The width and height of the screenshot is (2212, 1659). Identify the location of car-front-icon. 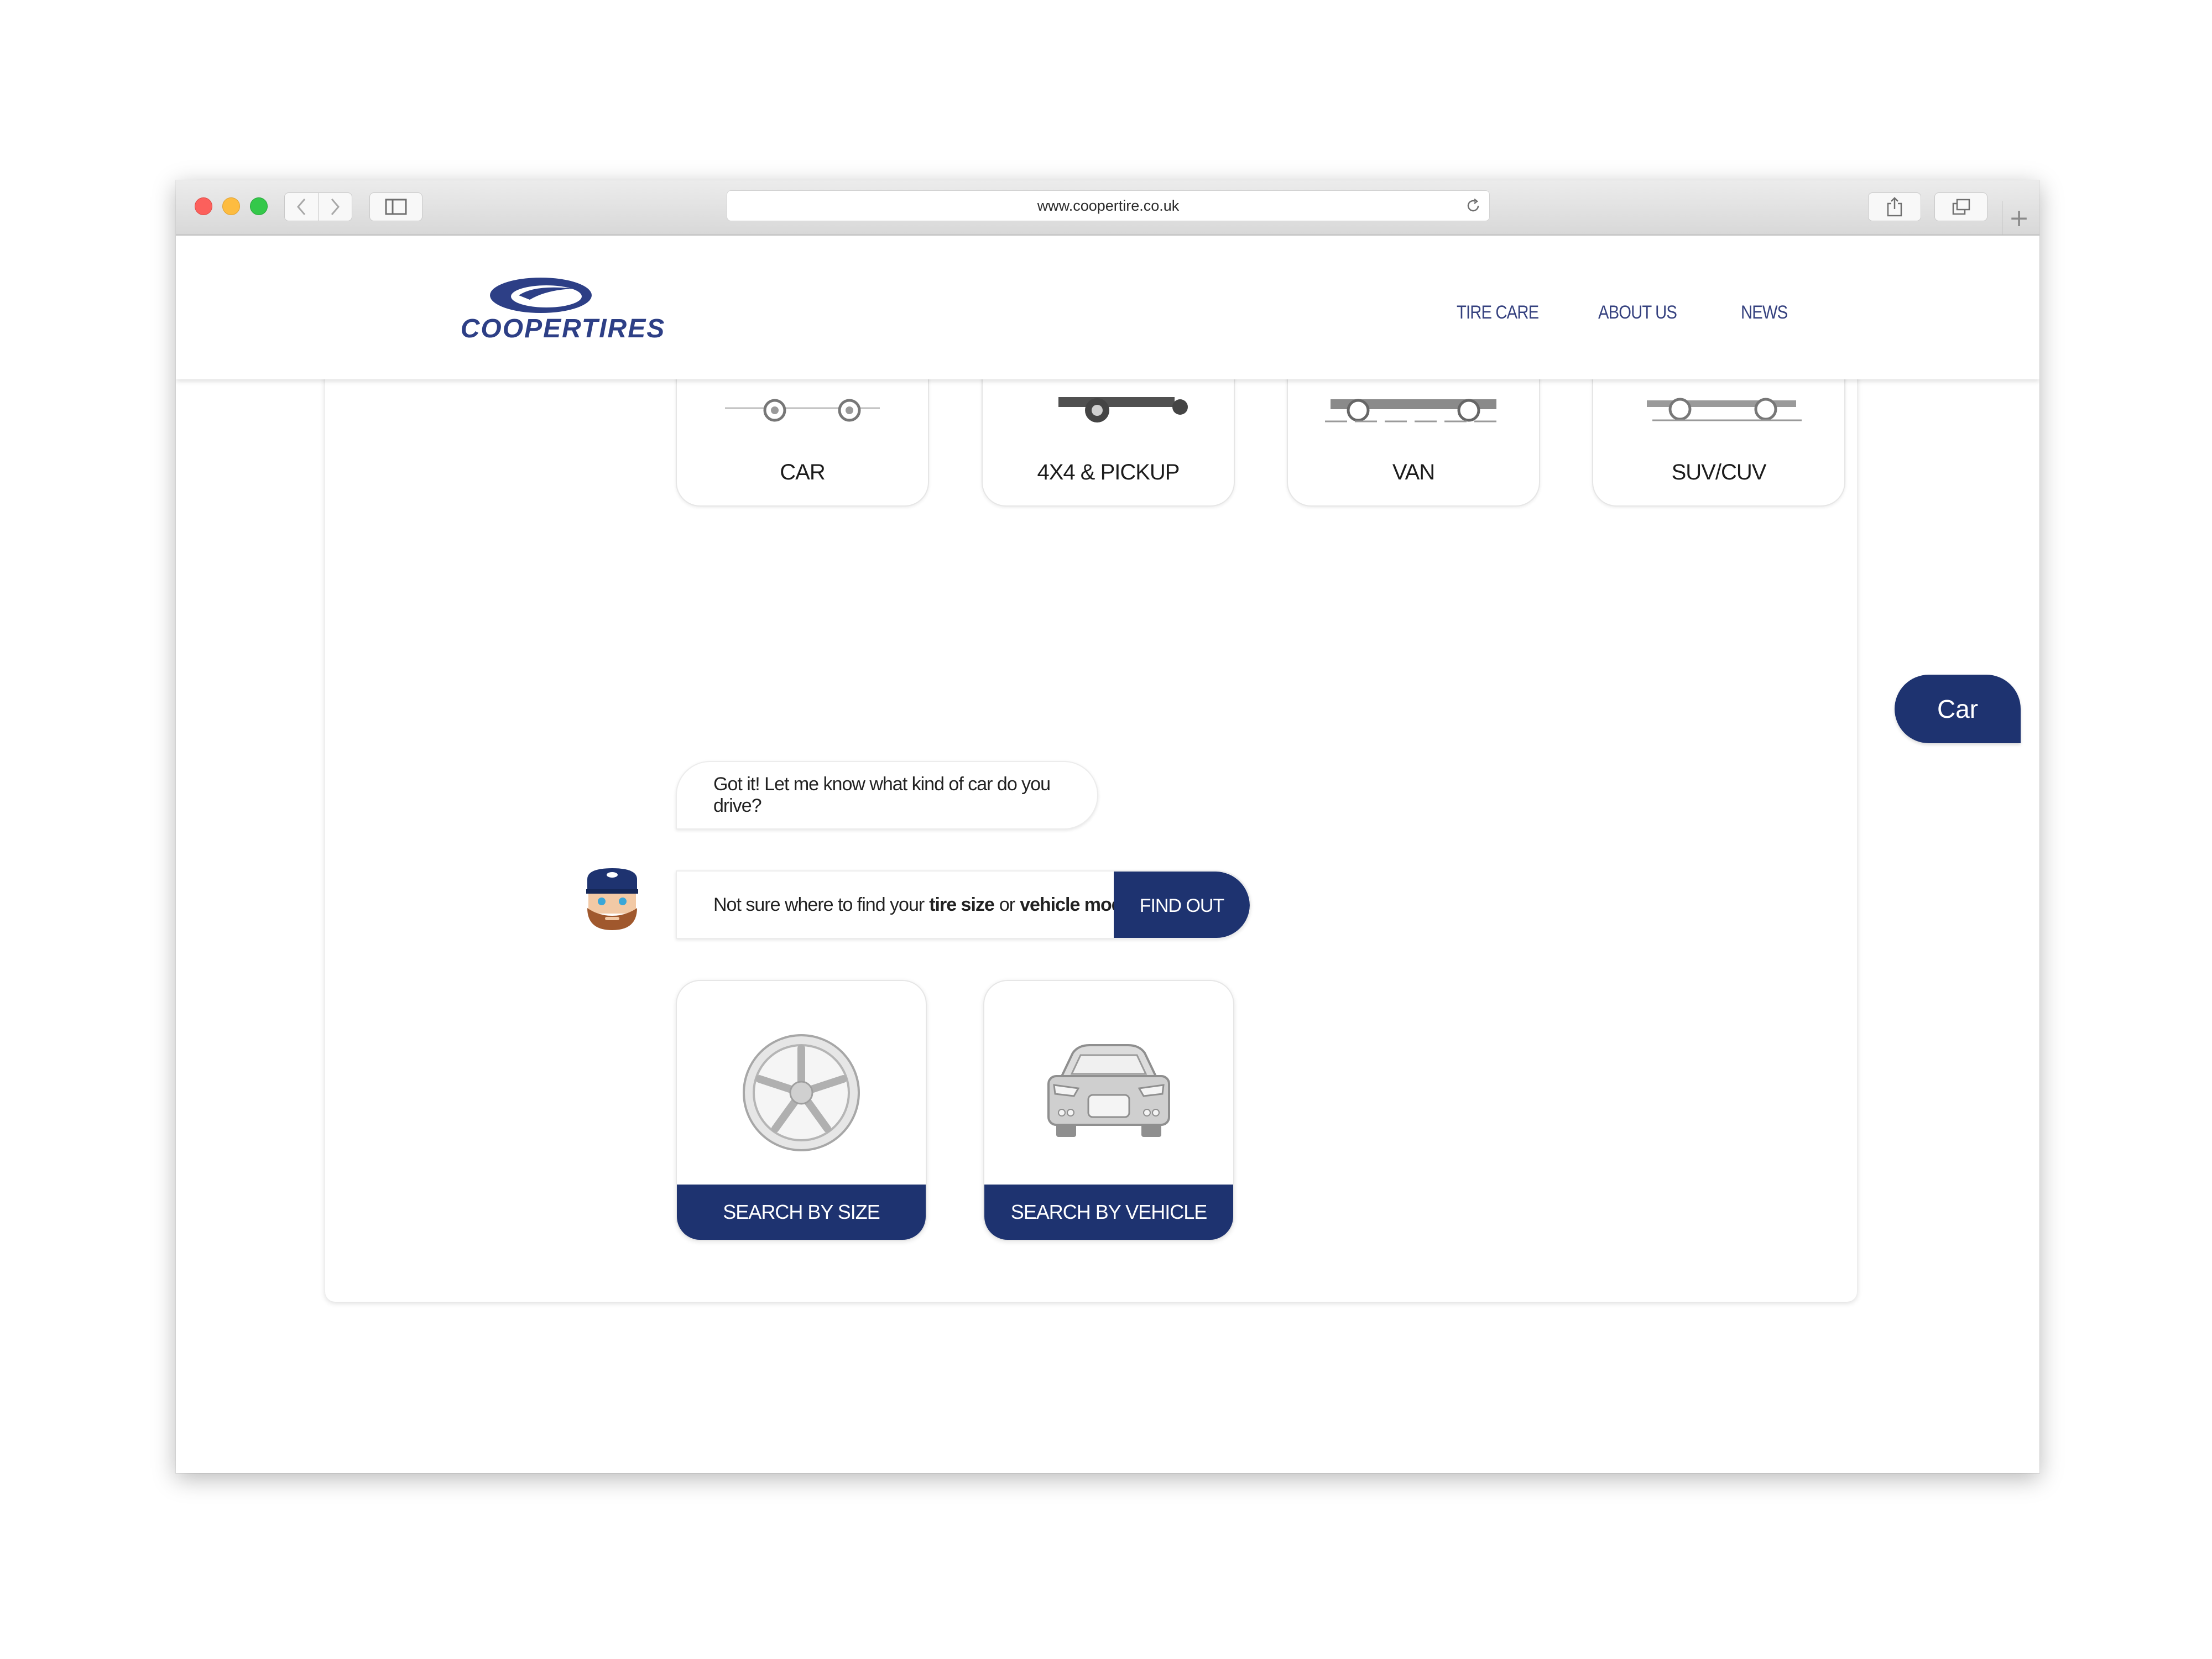
(1108, 1091).